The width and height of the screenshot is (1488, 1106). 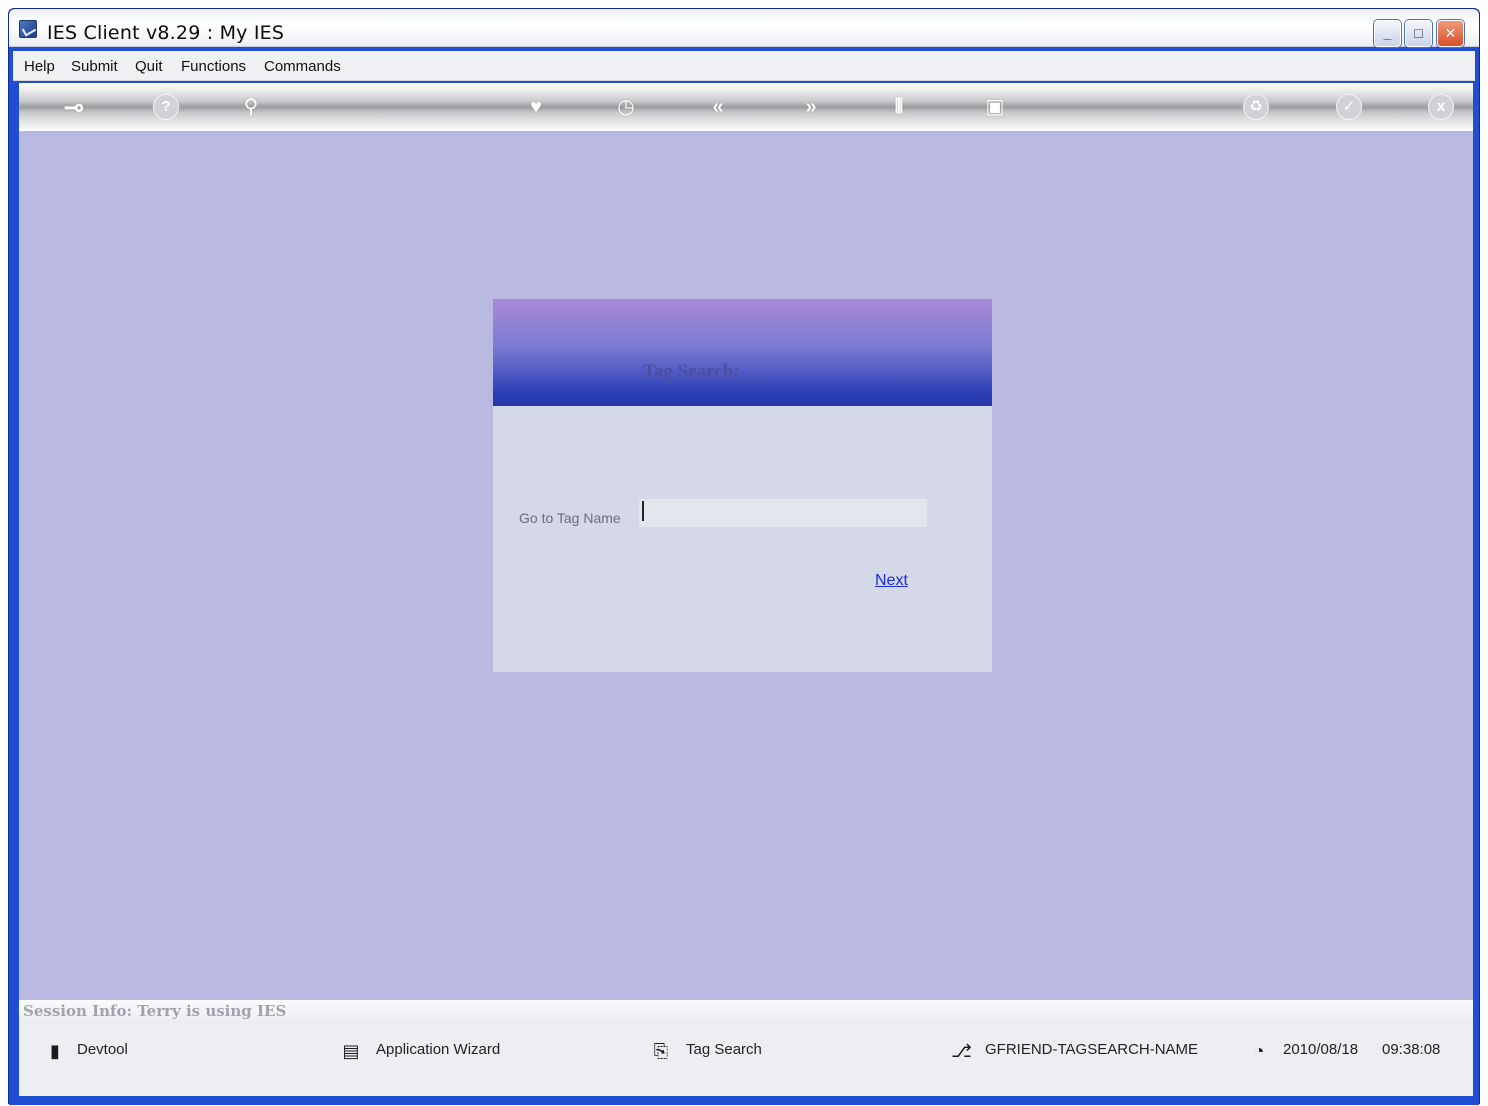 I want to click on title-bar: IES Client v8.29 : My IES _ □ ✕, so click(x=744, y=28).